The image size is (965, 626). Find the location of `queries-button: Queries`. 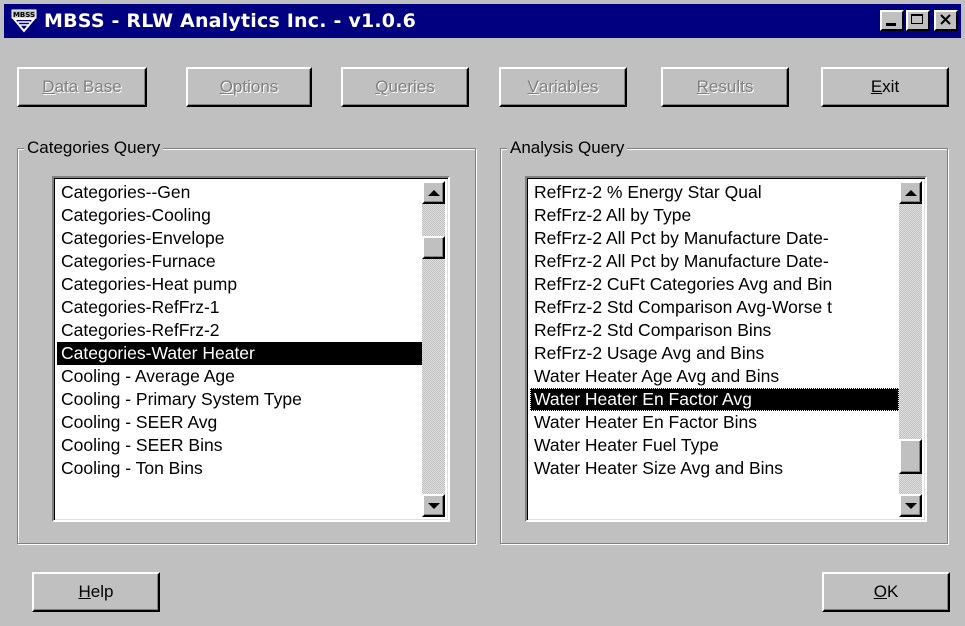

queries-button: Queries is located at coordinates (405, 87).